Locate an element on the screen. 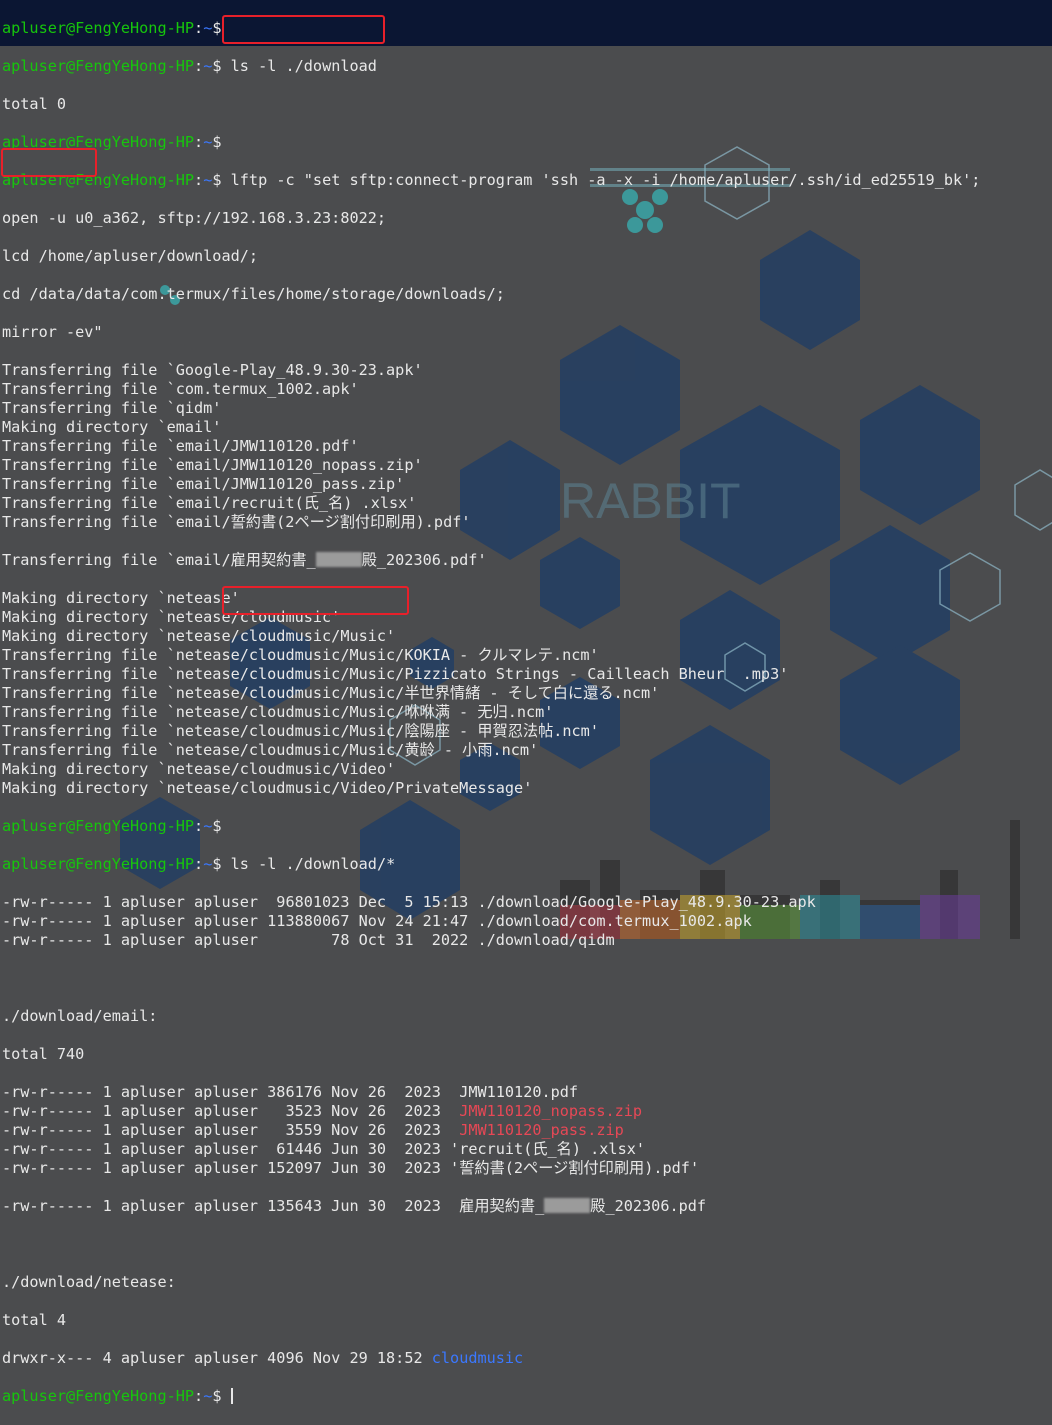 The height and width of the screenshot is (1425, 1052). output-line: Transferring file `com.termux_1002.apk' is located at coordinates (180, 389).